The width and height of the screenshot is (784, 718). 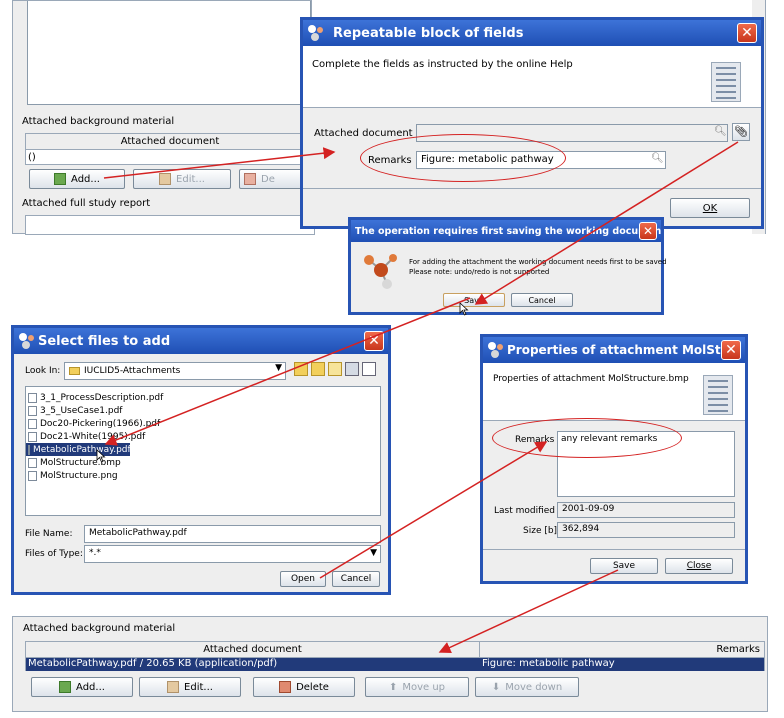 What do you see at coordinates (219, 163) in the screenshot?
I see `arrow-add-to-dialog` at bounding box center [219, 163].